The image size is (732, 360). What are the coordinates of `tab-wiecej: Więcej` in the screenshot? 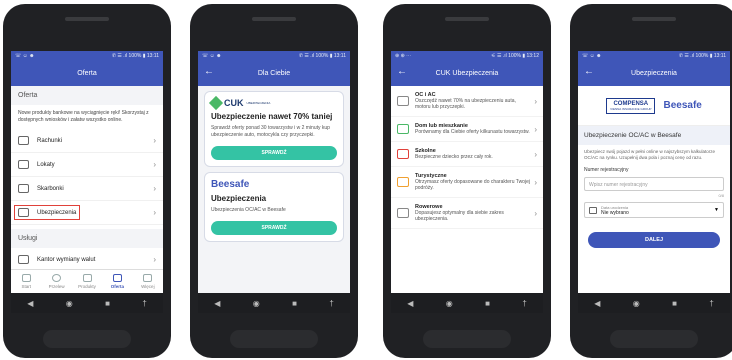 It's located at (148, 281).